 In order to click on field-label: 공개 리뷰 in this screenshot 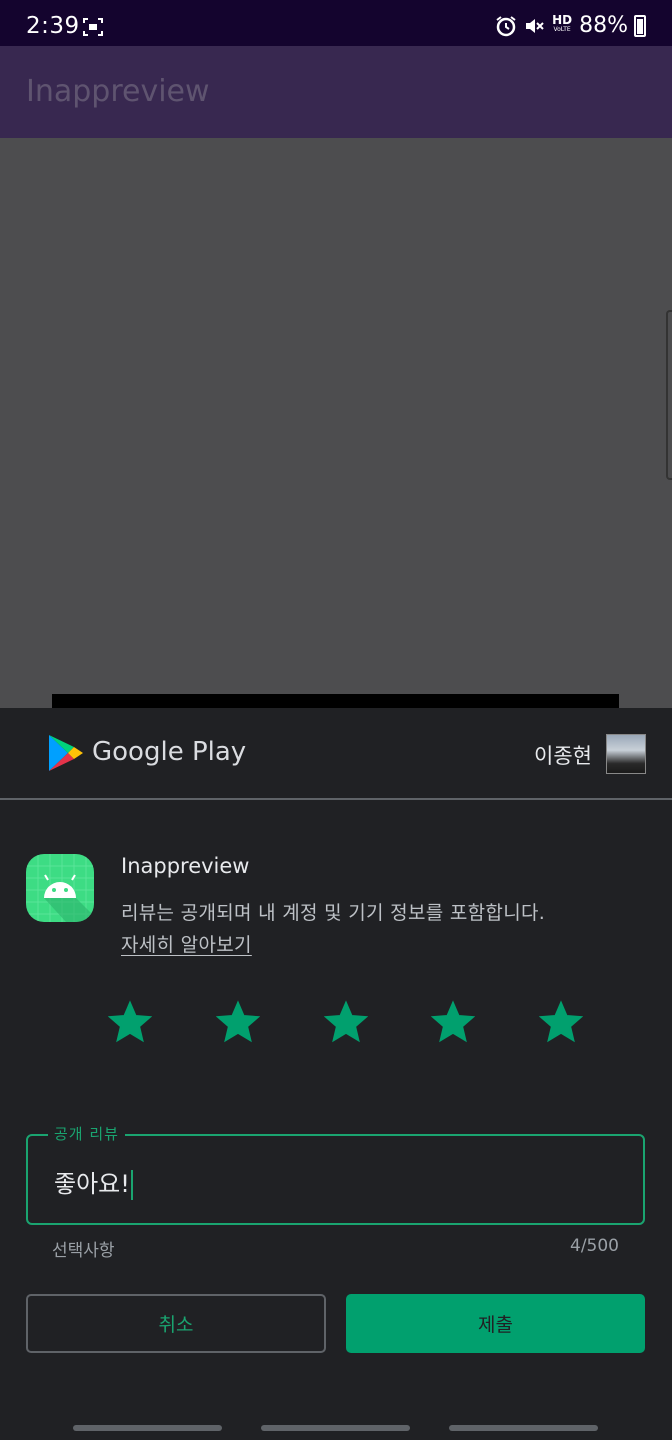, I will do `click(86, 1133)`.